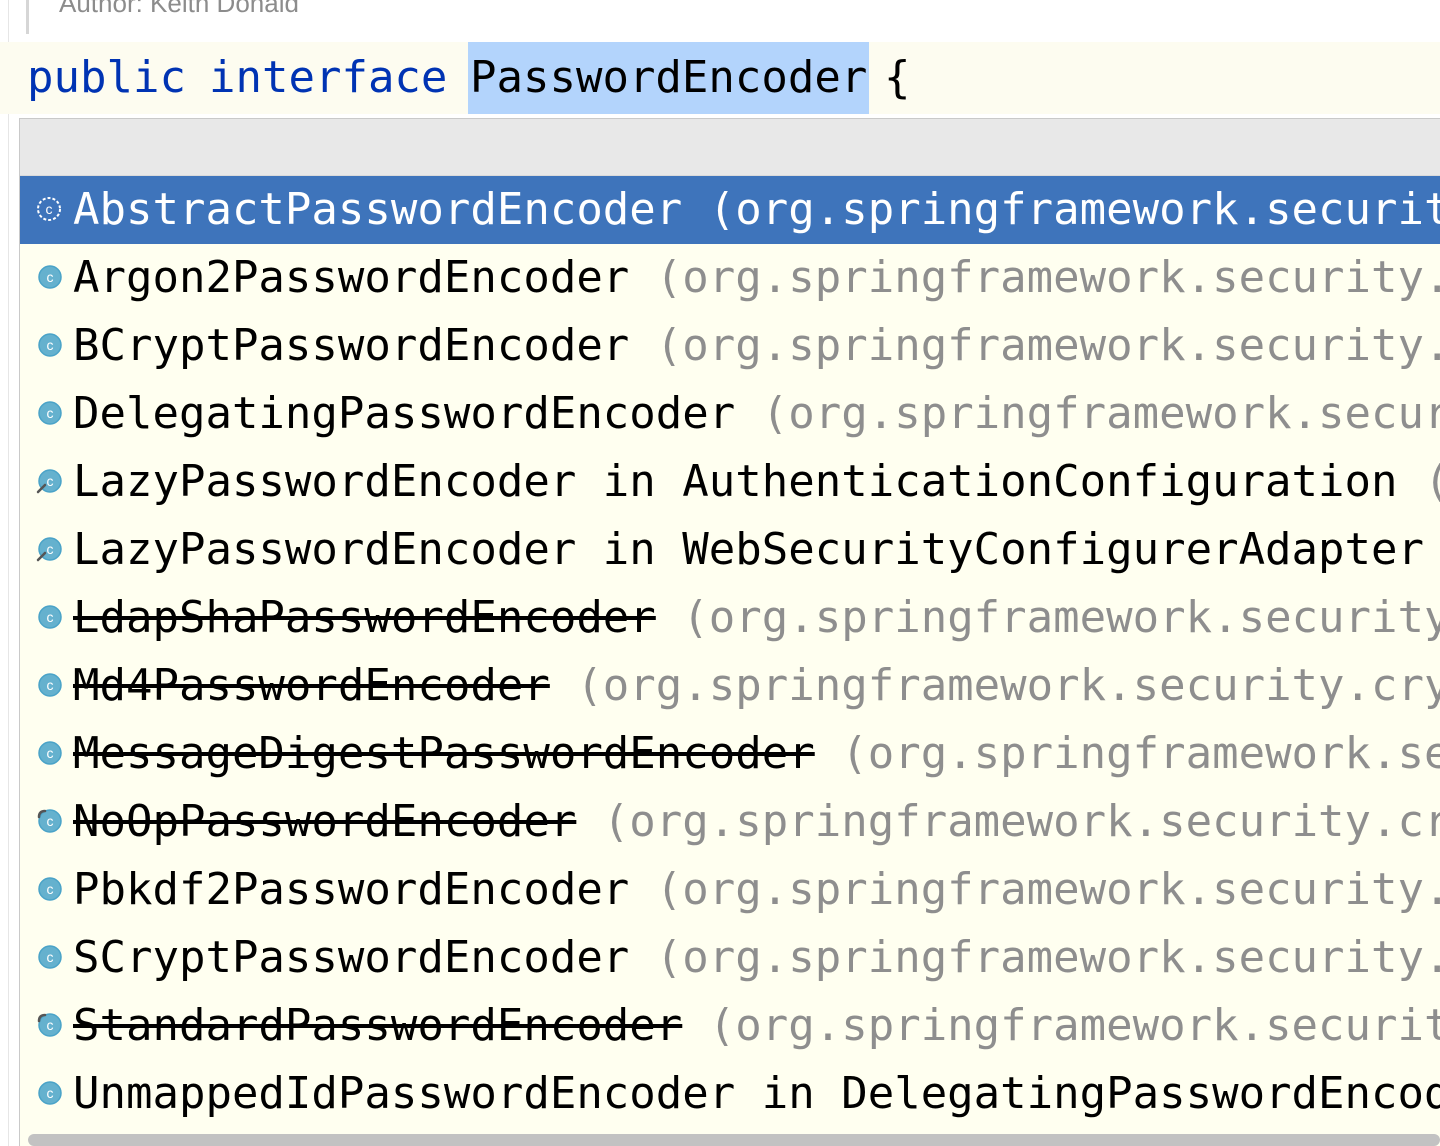 The width and height of the screenshot is (1440, 1146). Describe the element at coordinates (734, 1140) in the screenshot. I see `horizontal-scrollbar` at that location.